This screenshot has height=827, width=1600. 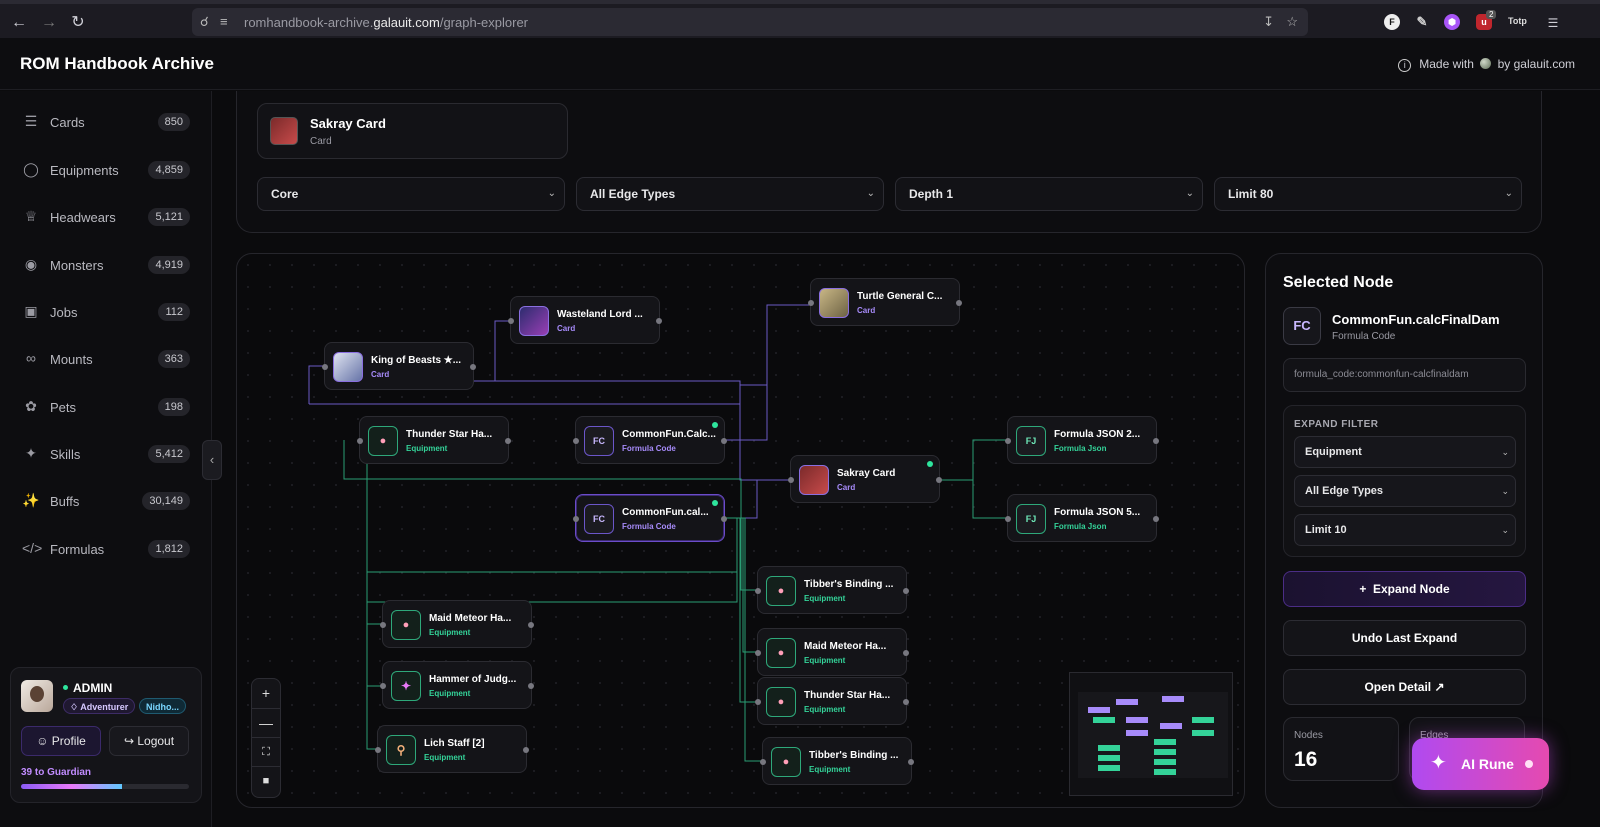 I want to click on sidebar-item-equipments: ◯ Equipments 4,859, so click(x=106, y=170).